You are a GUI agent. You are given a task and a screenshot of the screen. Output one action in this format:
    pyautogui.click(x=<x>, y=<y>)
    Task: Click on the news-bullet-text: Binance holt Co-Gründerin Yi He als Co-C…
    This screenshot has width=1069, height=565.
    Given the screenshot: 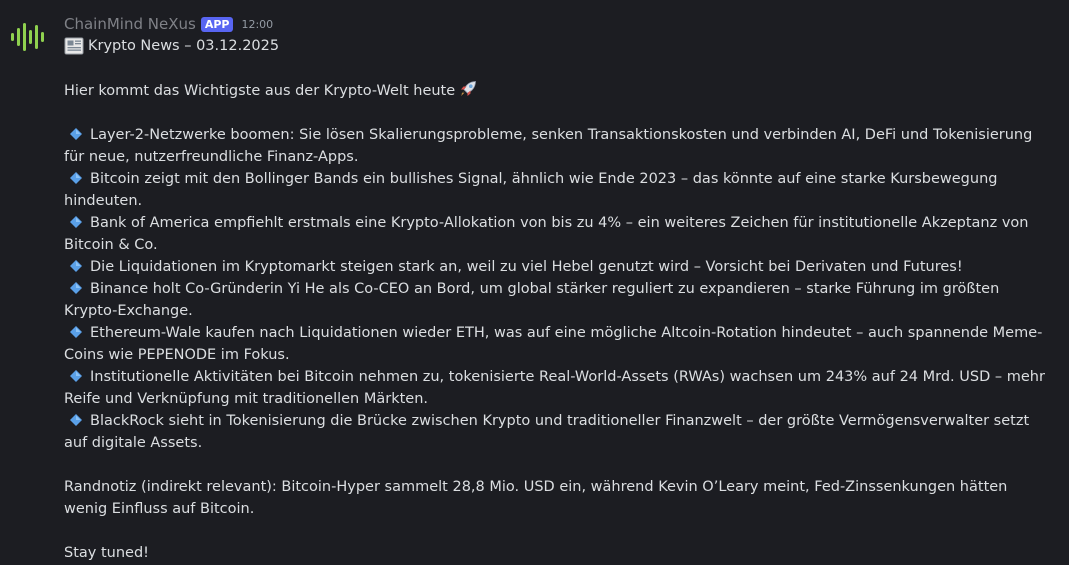 What is the action you would take?
    pyautogui.click(x=532, y=300)
    